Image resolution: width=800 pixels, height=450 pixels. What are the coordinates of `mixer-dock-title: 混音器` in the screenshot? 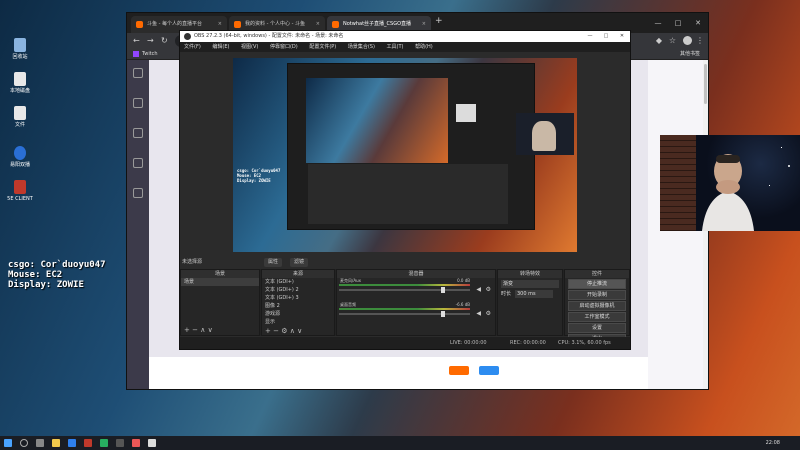 It's located at (416, 274).